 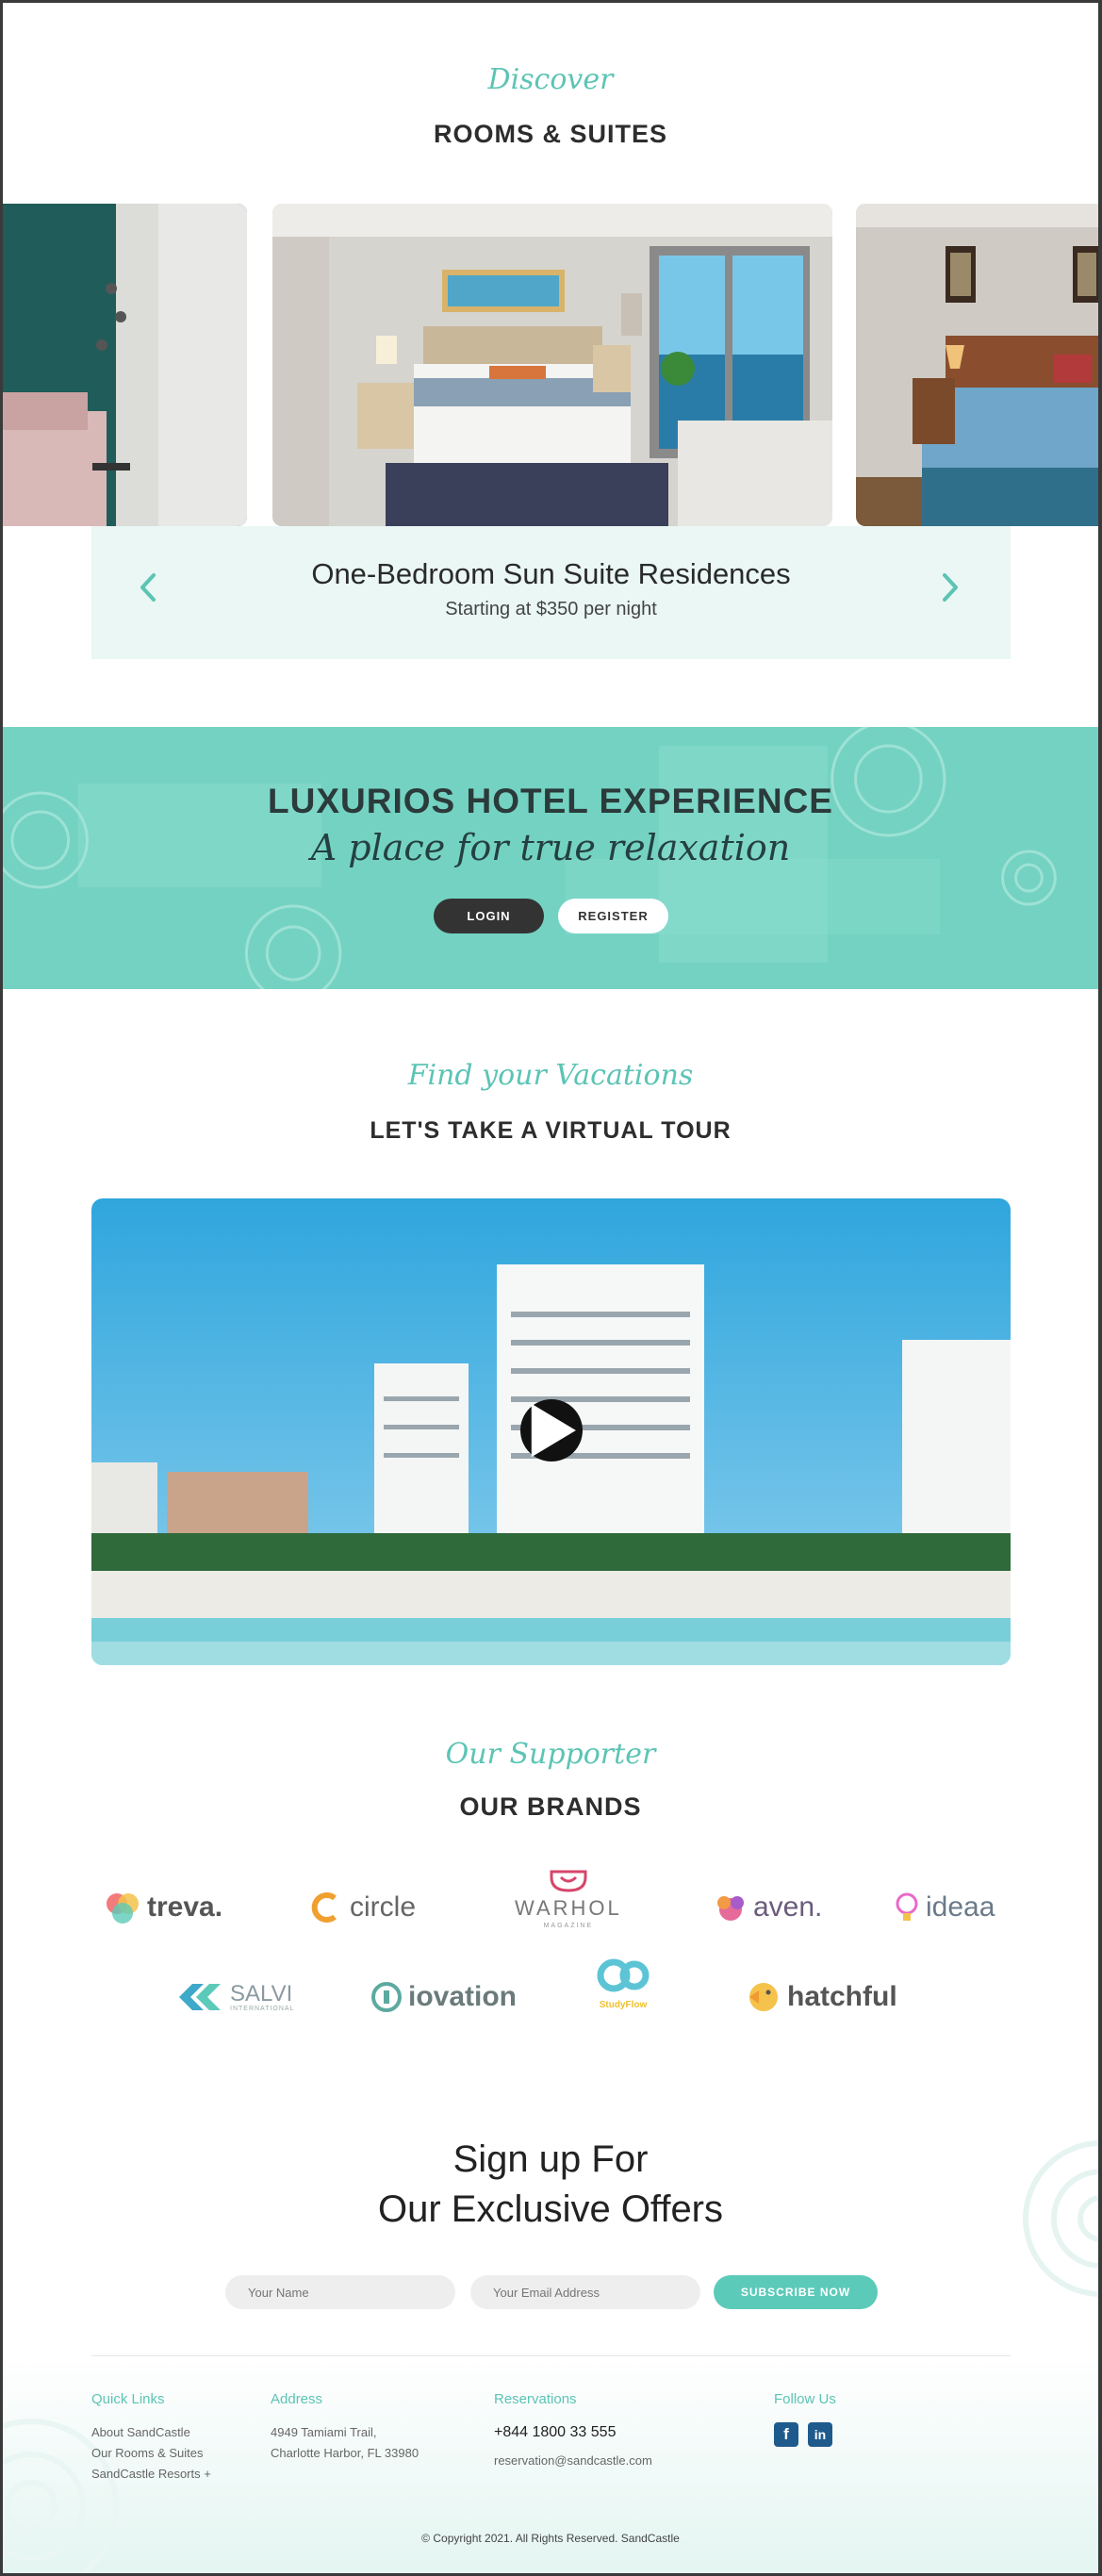 I want to click on brand-aven: aven., so click(x=768, y=1907).